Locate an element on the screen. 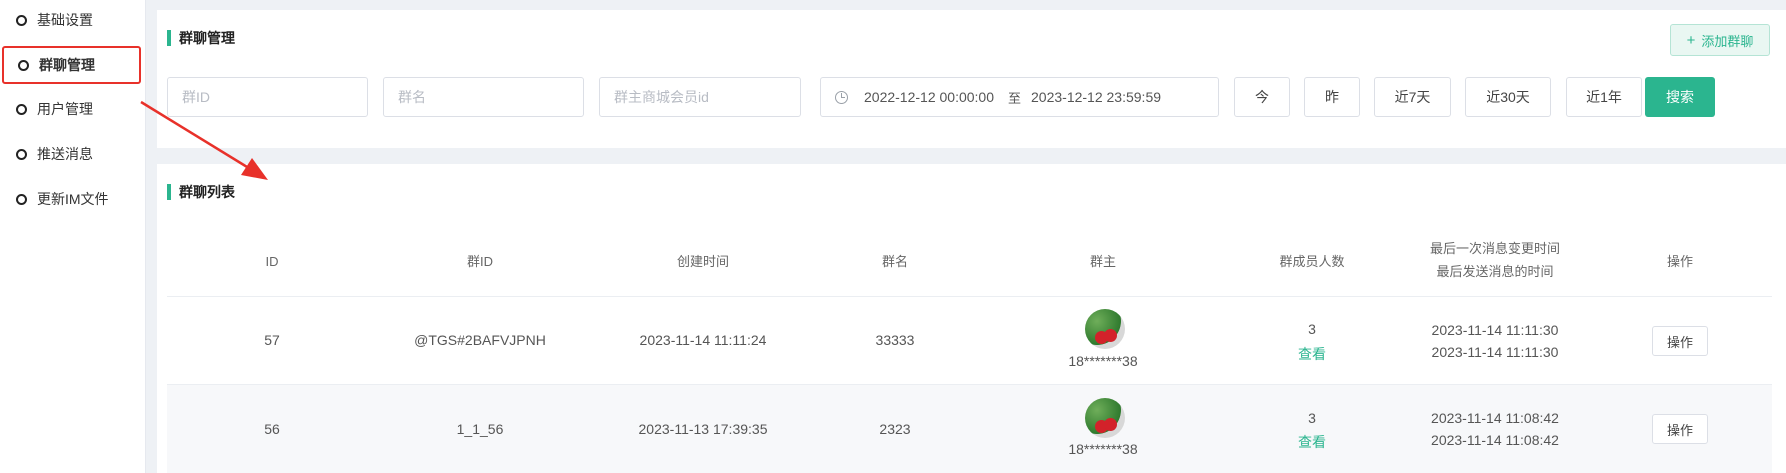  sidebar-item-group-chat-management: 群聊管理 is located at coordinates (71, 65).